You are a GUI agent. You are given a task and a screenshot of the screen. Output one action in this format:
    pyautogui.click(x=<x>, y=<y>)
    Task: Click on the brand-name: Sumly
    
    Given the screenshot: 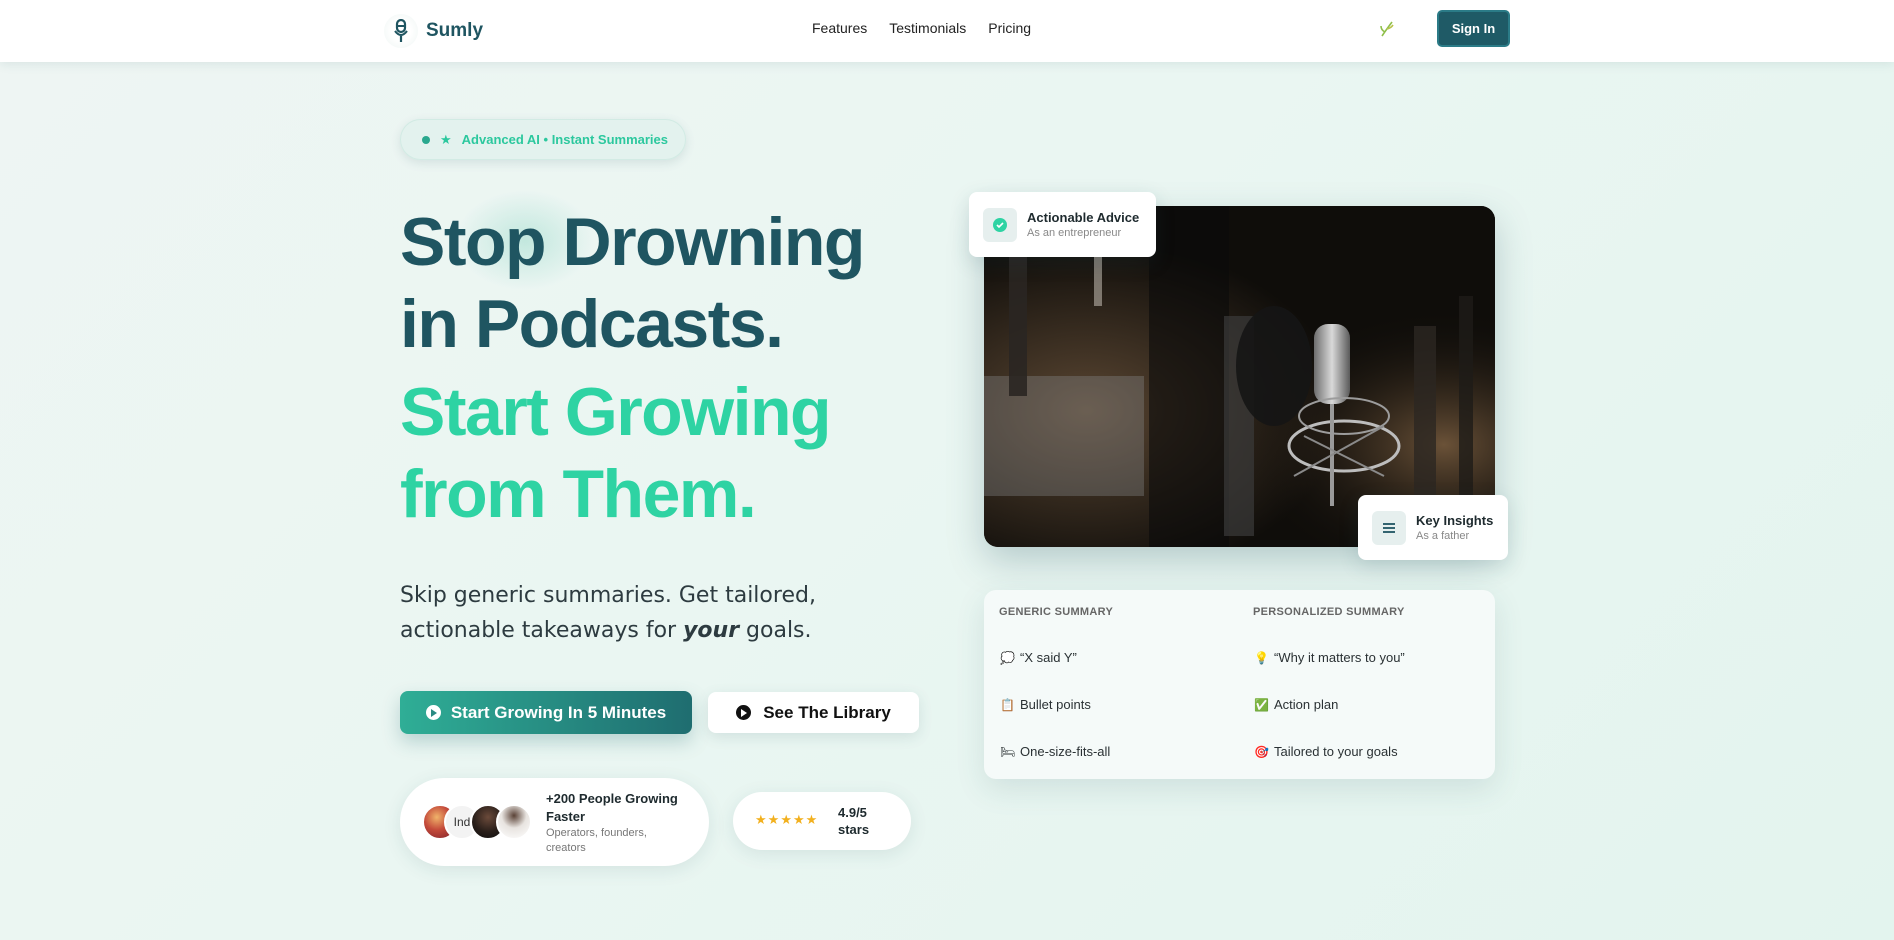 What is the action you would take?
    pyautogui.click(x=455, y=30)
    